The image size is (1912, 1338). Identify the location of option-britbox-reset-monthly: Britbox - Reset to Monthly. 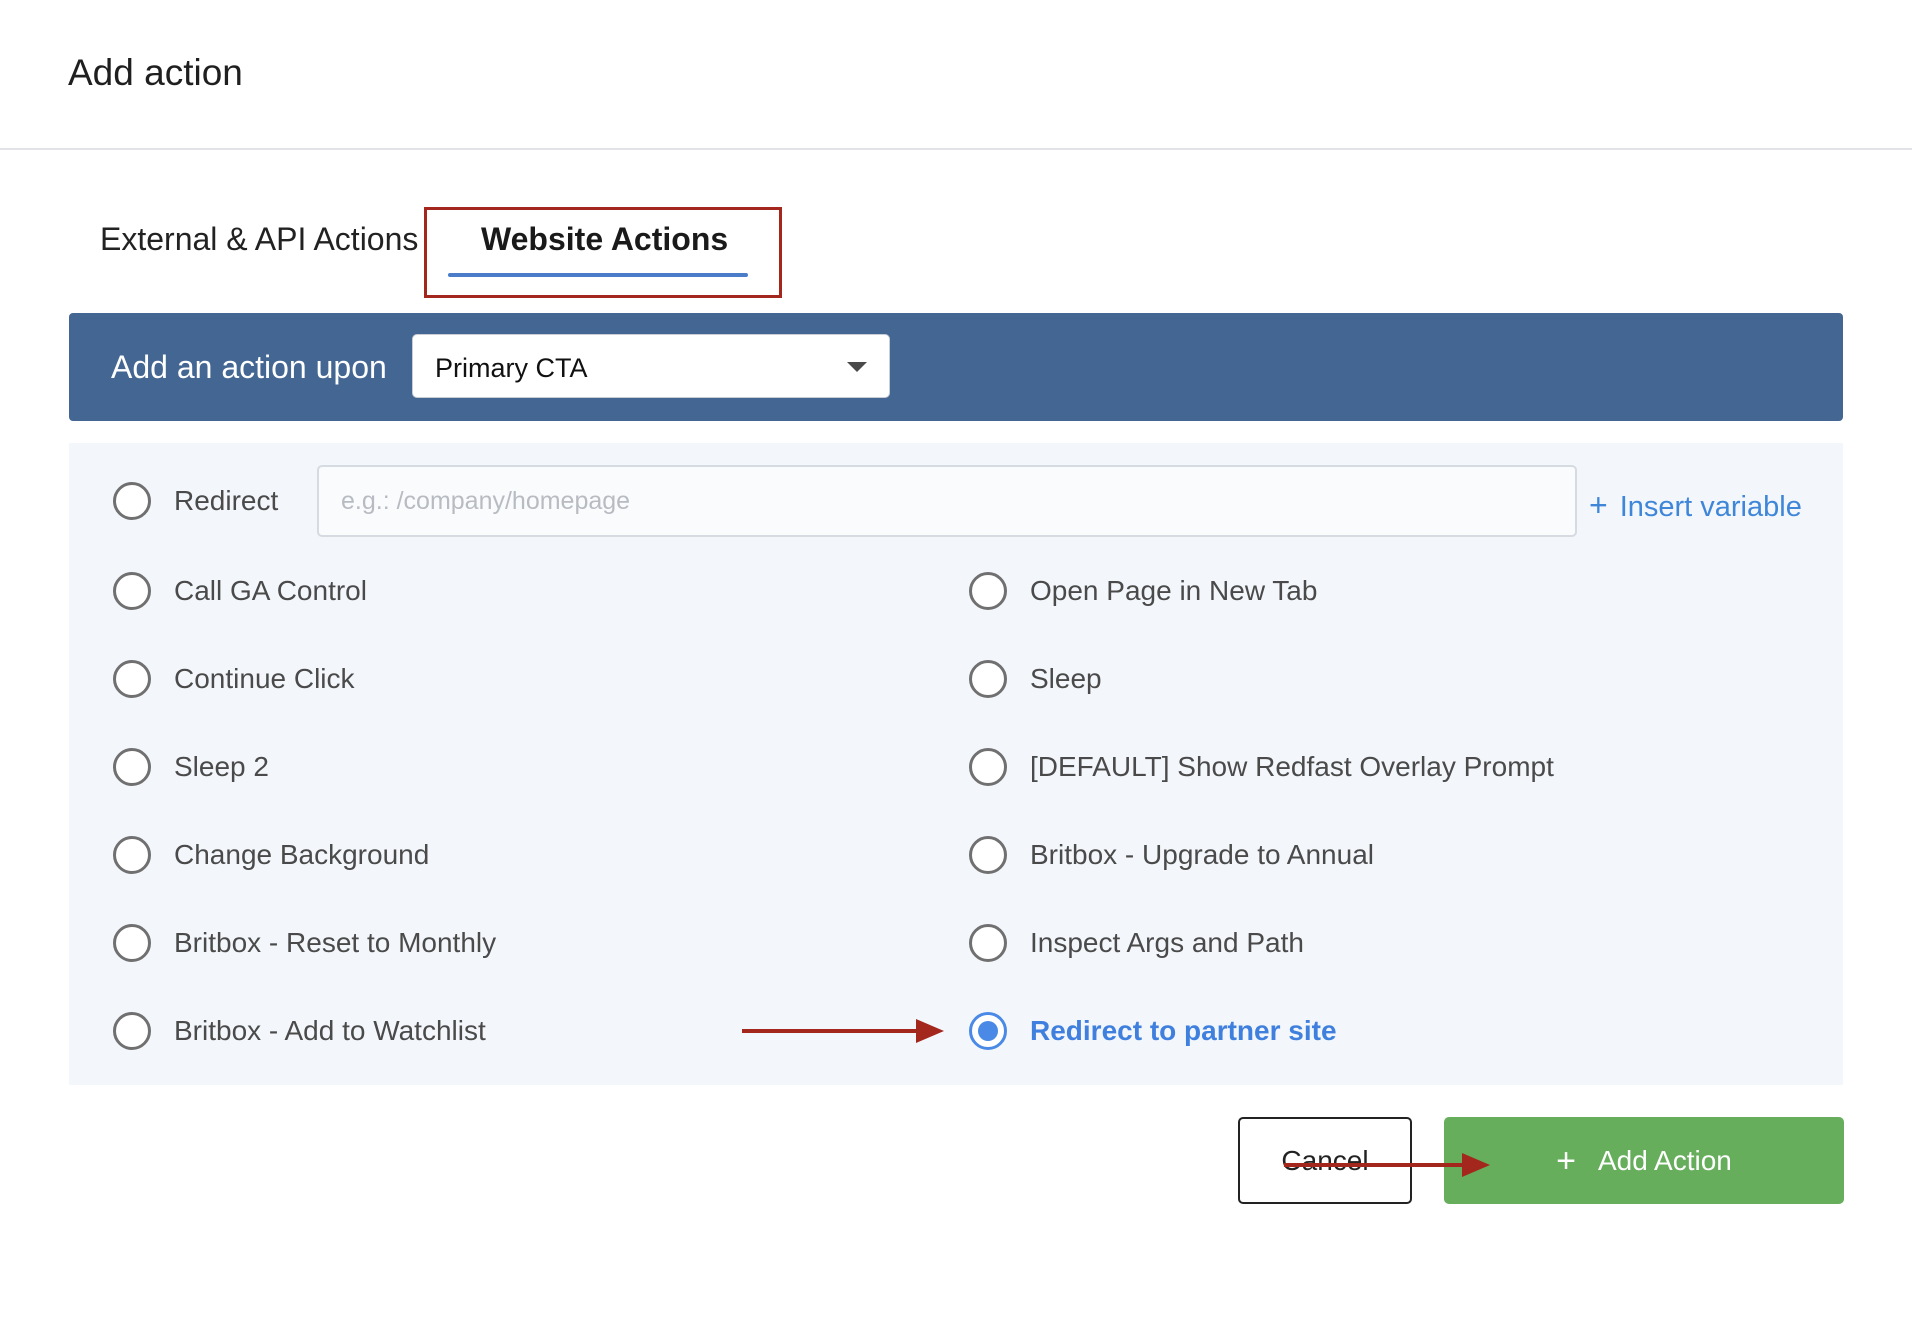
(304, 943).